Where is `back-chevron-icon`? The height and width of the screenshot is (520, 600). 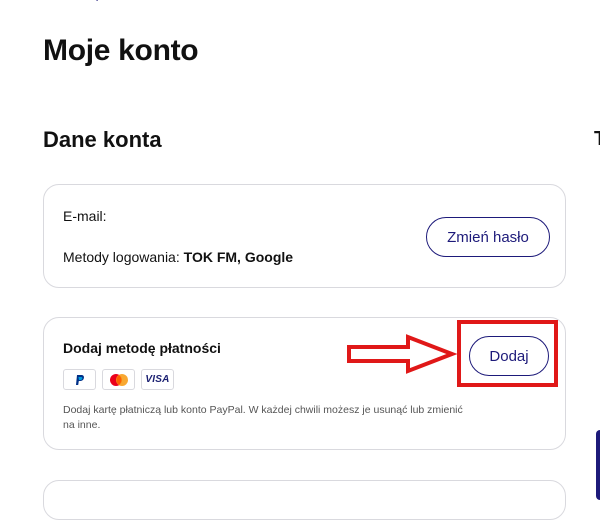 back-chevron-icon is located at coordinates (94, 3).